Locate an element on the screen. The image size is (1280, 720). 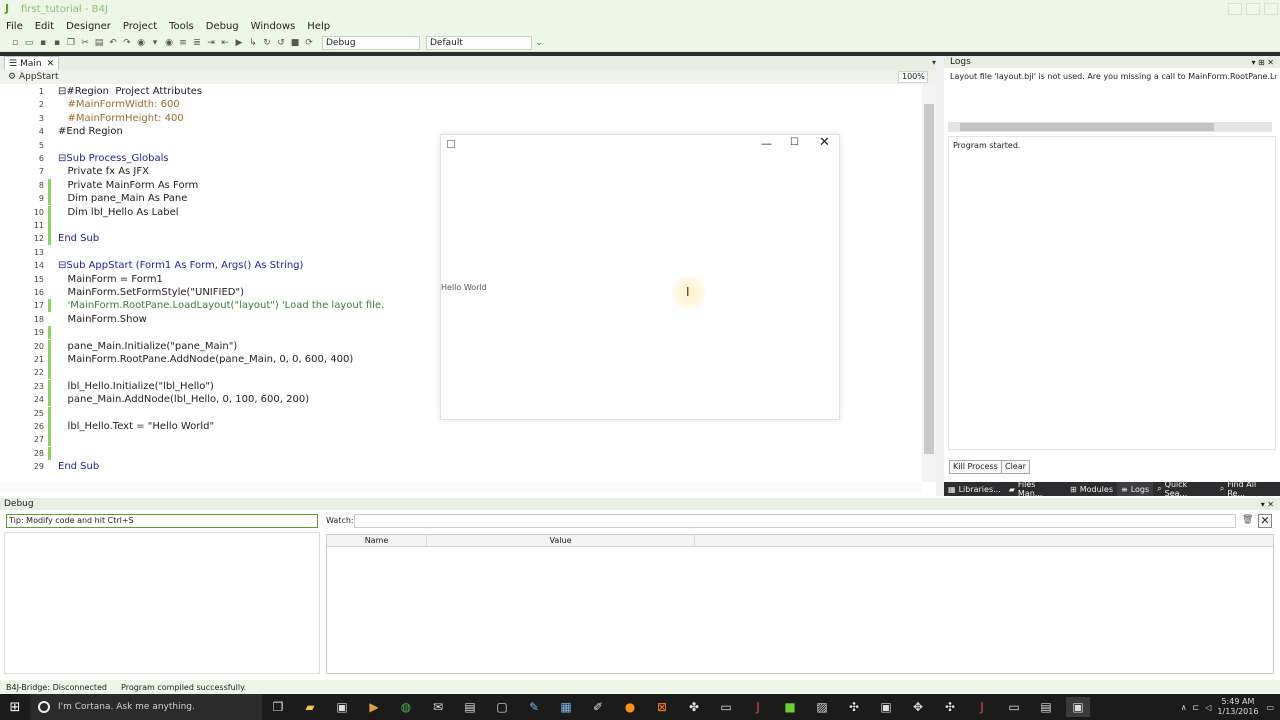
navigate-back-icon: ◉ is located at coordinates (141, 43).